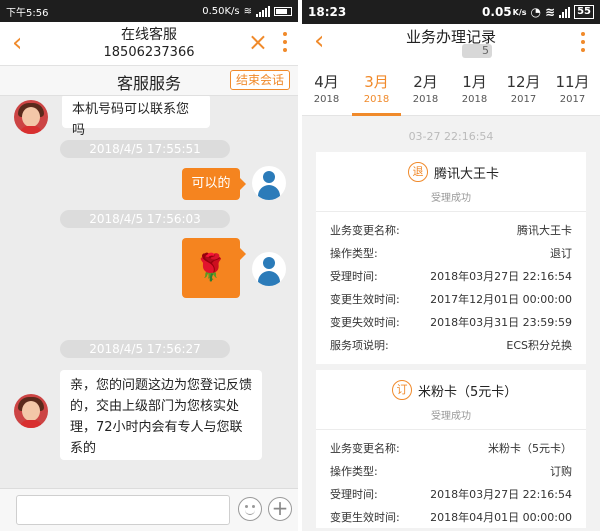 Image resolution: width=600 pixels, height=531 pixels. I want to click on tab-month: 4月 2018, so click(326, 84).